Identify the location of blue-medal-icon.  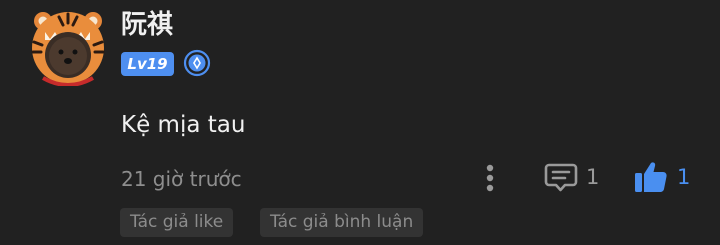
(197, 63).